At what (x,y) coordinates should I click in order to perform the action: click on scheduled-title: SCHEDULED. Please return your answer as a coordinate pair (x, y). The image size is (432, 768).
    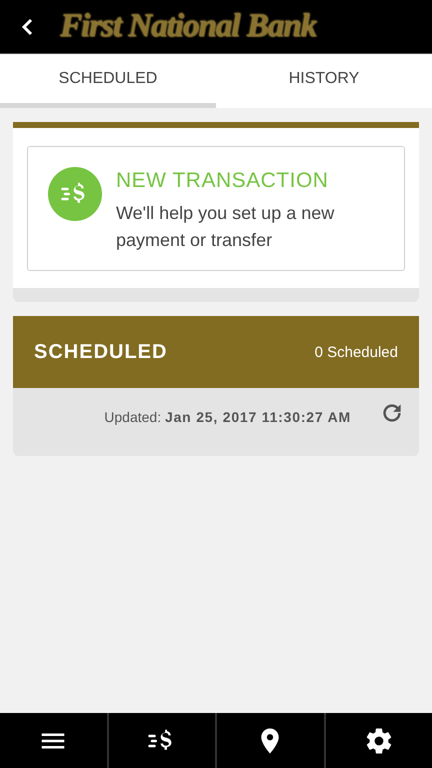
    Looking at the image, I should click on (101, 352).